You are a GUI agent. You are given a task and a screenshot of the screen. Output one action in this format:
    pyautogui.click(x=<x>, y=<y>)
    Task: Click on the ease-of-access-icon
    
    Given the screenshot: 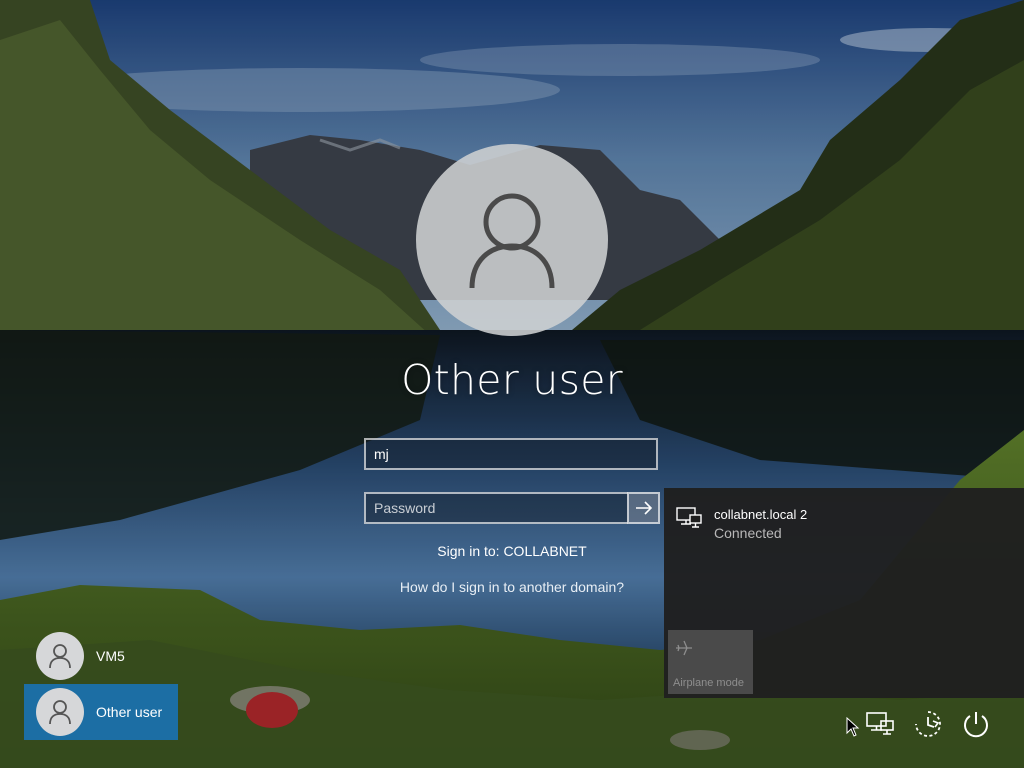 What is the action you would take?
    pyautogui.click(x=928, y=724)
    